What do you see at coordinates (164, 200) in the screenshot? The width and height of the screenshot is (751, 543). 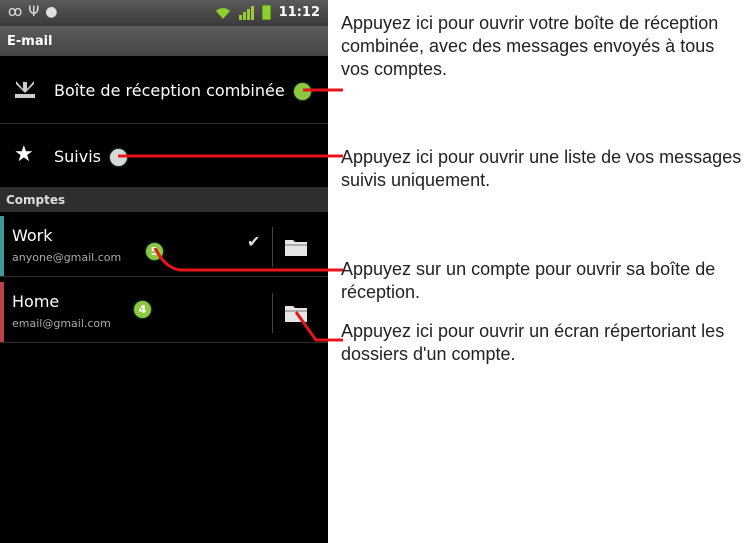 I see `accounts-section-header: Comptes` at bounding box center [164, 200].